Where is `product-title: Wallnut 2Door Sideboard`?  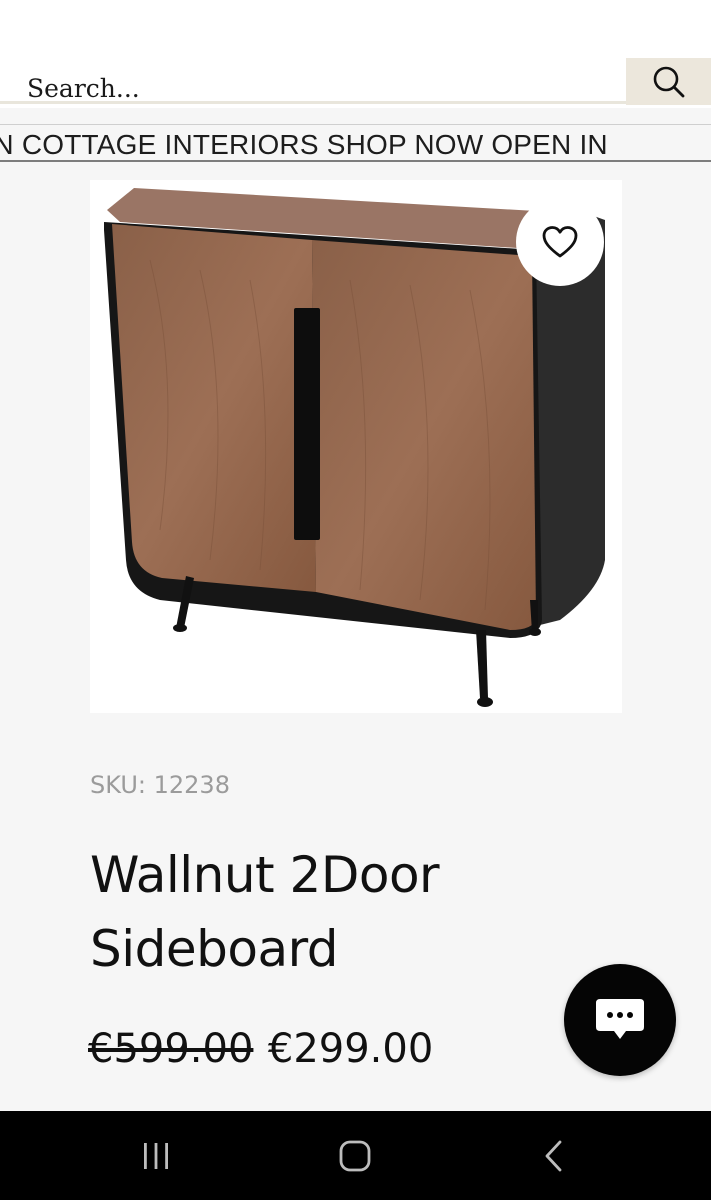
product-title: Wallnut 2Door Sideboard is located at coordinates (265, 912).